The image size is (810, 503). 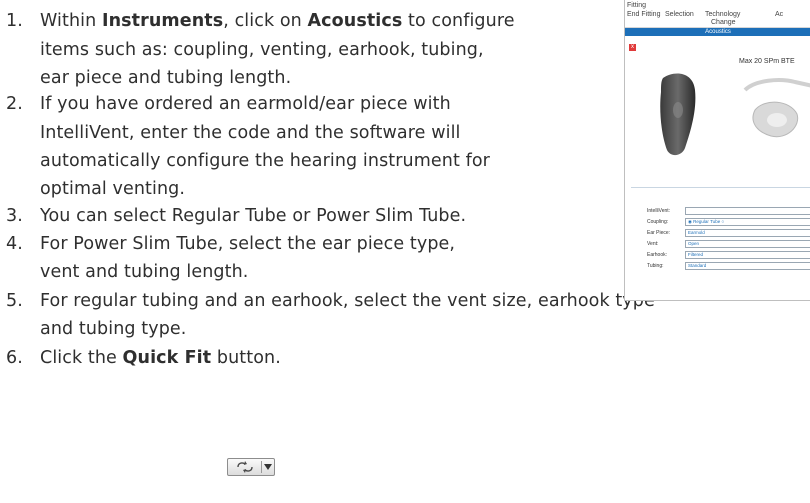 I want to click on field-value: Filtered, so click(x=747, y=255).